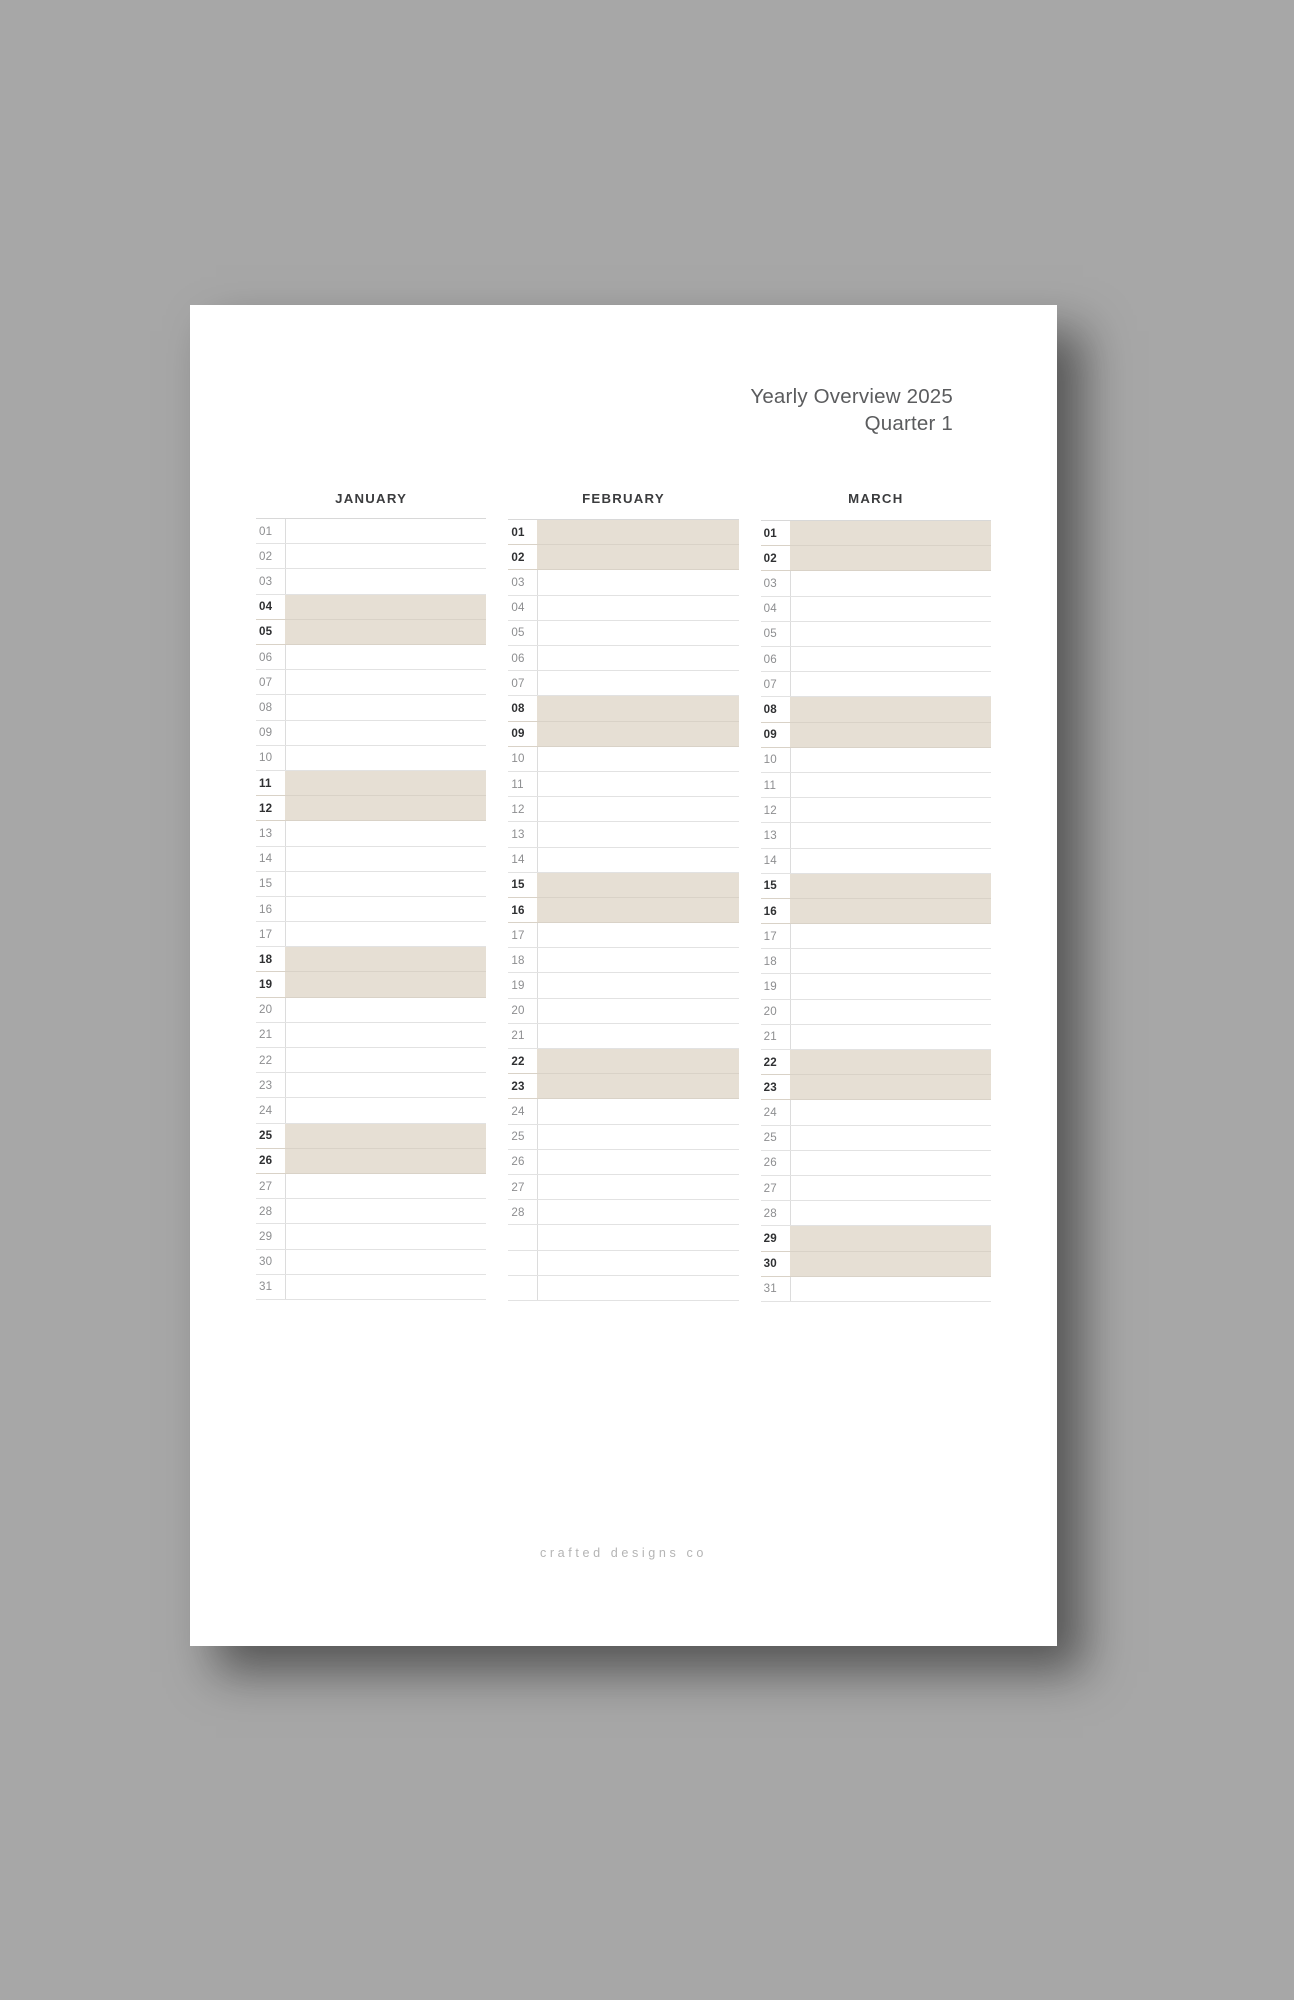  I want to click on day-row: 26, so click(371, 1161).